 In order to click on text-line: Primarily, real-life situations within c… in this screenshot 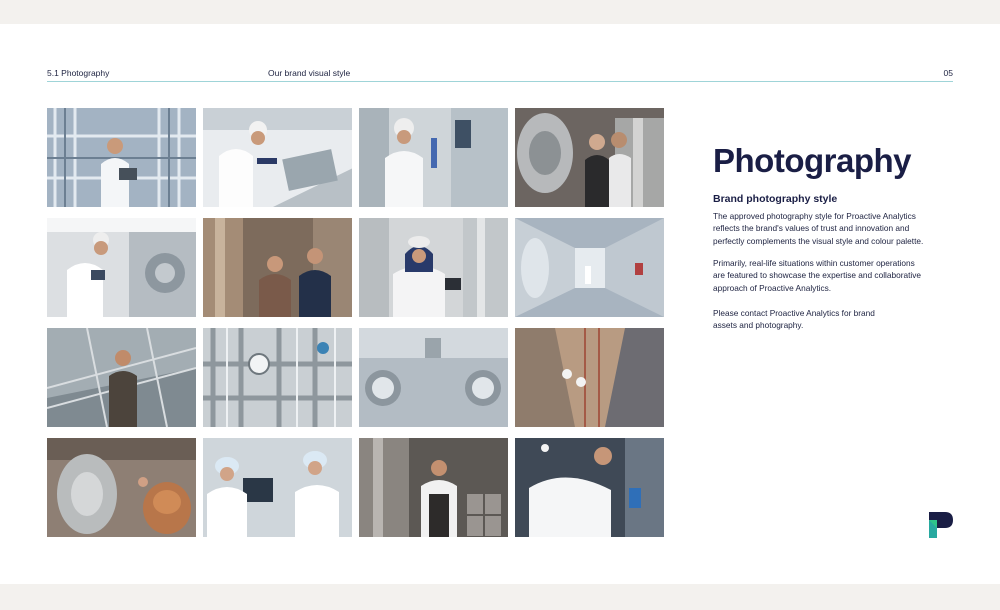, I will do `click(814, 263)`.